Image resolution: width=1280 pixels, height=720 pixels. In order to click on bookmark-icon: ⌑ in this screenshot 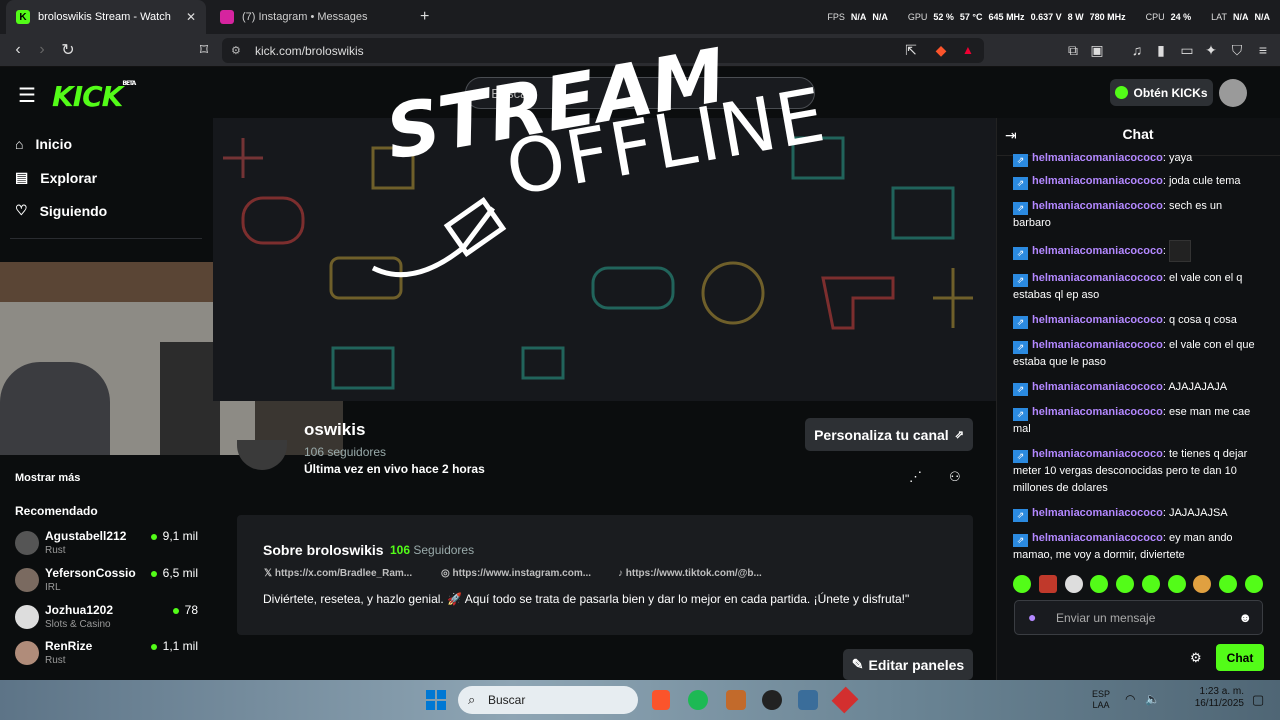, I will do `click(204, 50)`.